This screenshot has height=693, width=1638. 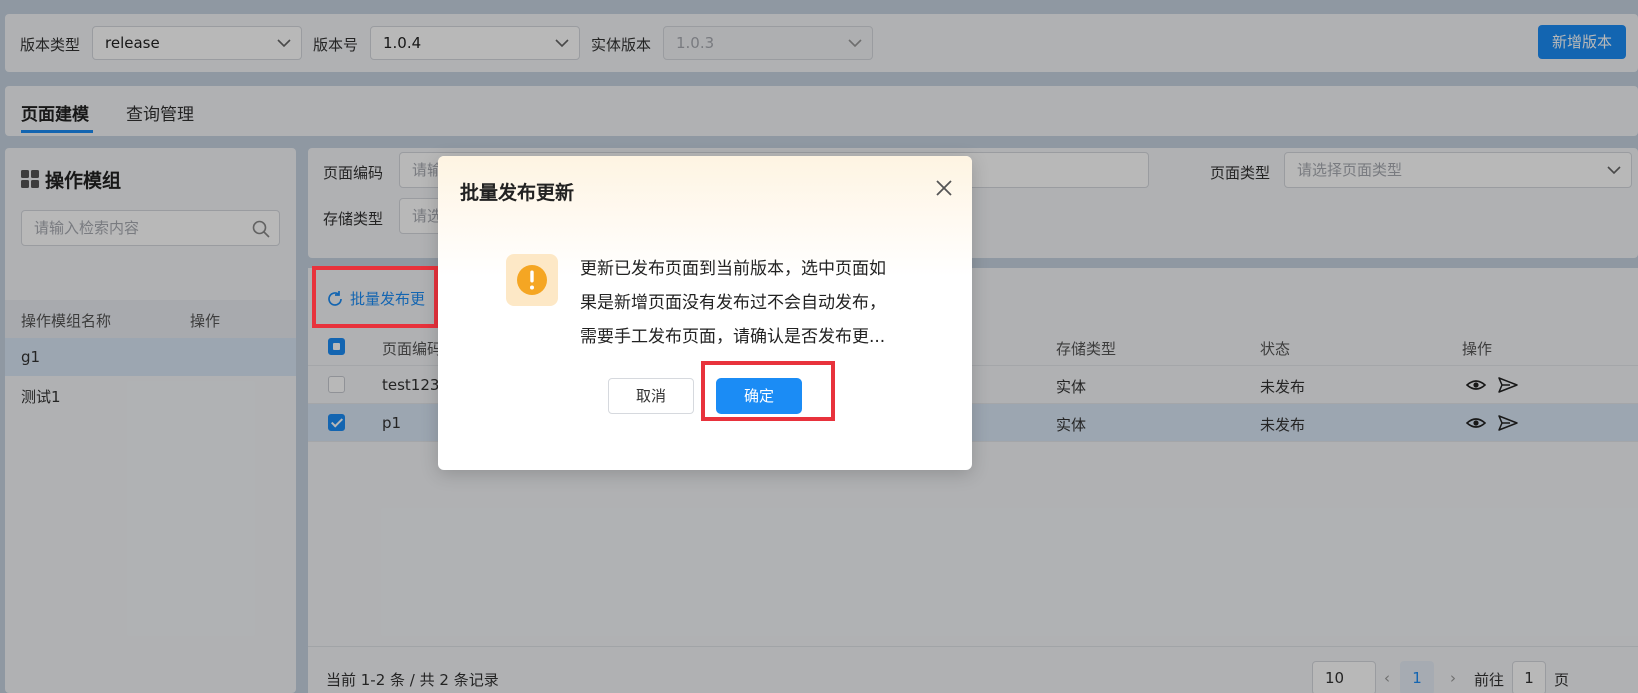 What do you see at coordinates (517, 193) in the screenshot?
I see `dialog-title: 批量发布更新` at bounding box center [517, 193].